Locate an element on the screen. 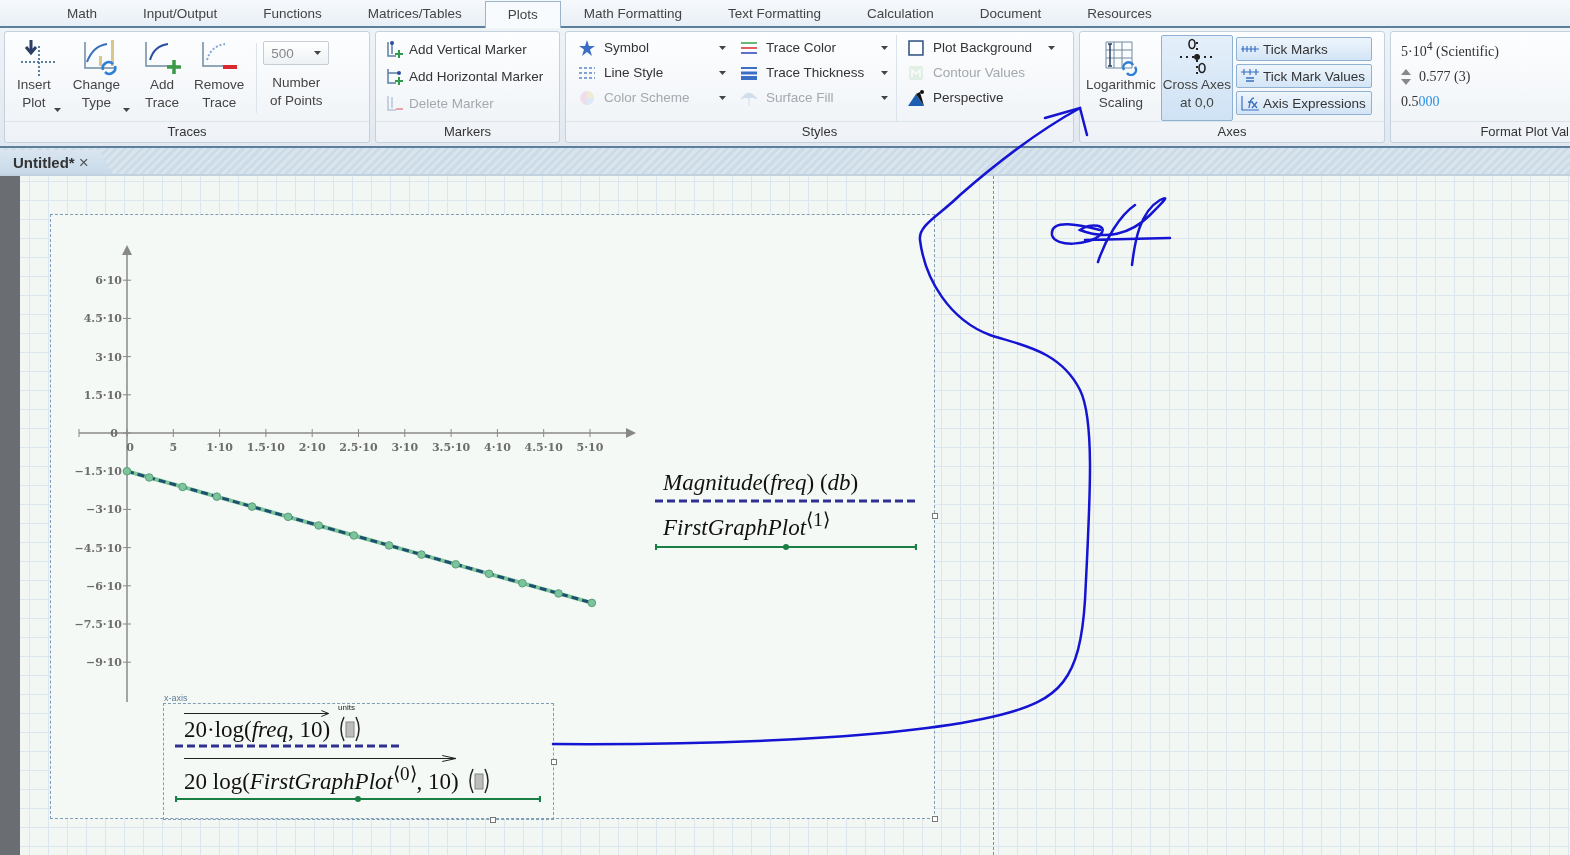 This screenshot has height=855, width=1570. frame-icon is located at coordinates (916, 47).